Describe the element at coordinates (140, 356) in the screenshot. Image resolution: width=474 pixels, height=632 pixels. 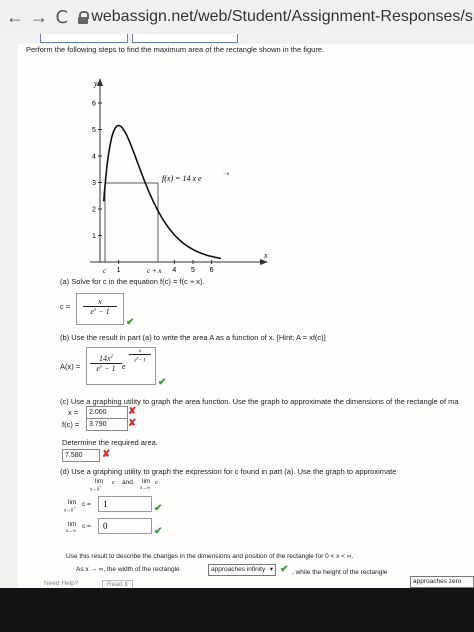
I see `part-b-exponent: x ex− 1` at that location.